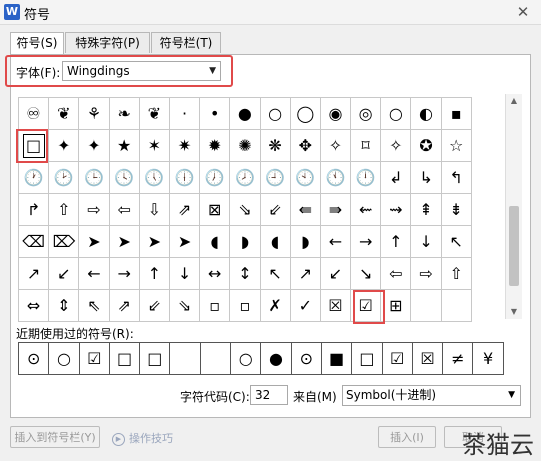 The image size is (541, 461). What do you see at coordinates (34, 114) in the screenshot?
I see `symbol-cell: ♾` at bounding box center [34, 114].